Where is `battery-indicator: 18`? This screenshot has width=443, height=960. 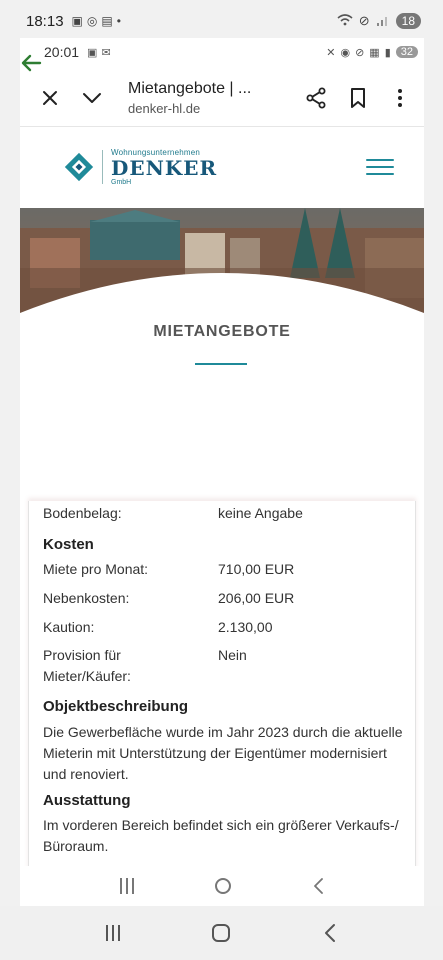 battery-indicator: 18 is located at coordinates (408, 21).